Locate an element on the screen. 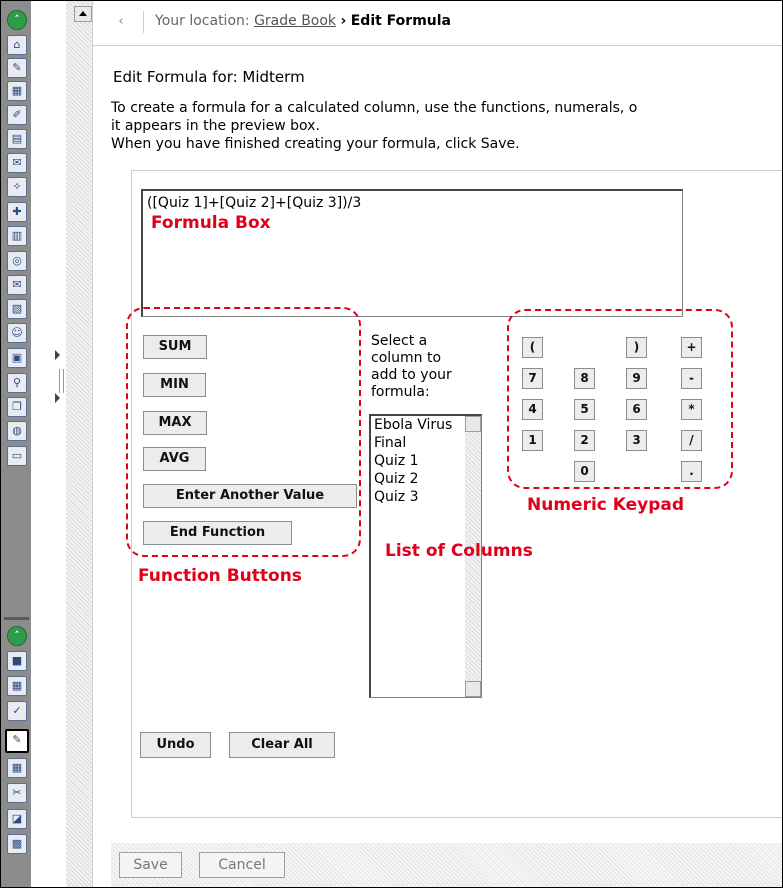 The width and height of the screenshot is (783, 888). notes-icon: ▧ is located at coordinates (17, 309).